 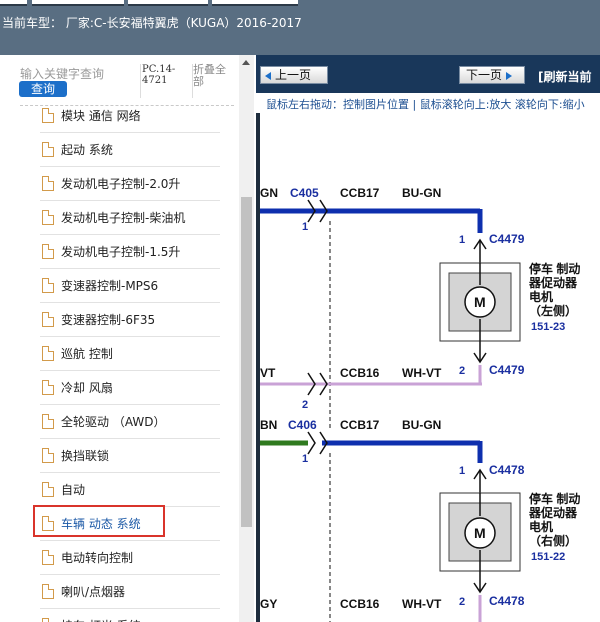 I want to click on mouse-hint: 鼠标左右拖动：控制图片位置 | 鼠标滚轮向上:放大 滚轮向下:缩小, so click(x=425, y=104).